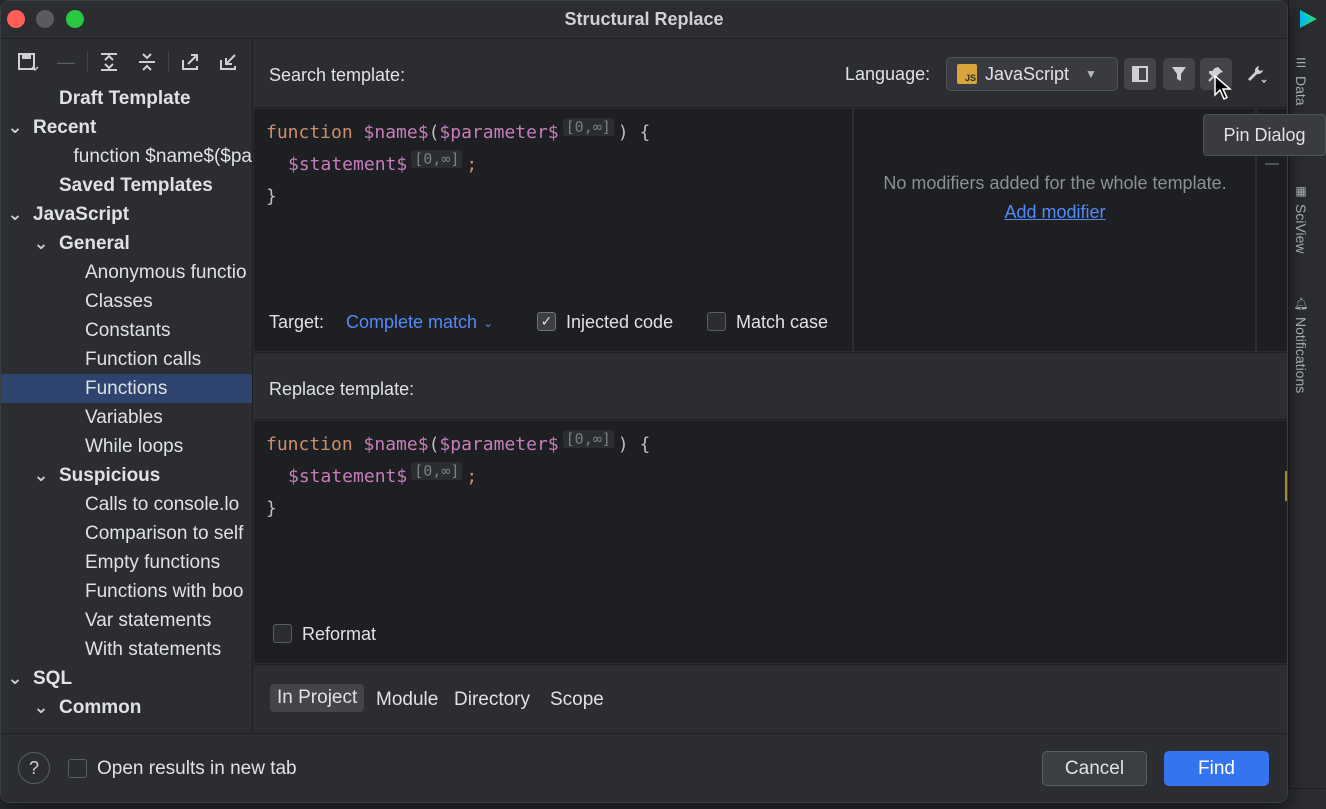 The width and height of the screenshot is (1326, 809). I want to click on code-line: $statement$ [0,∞];, so click(383, 474).